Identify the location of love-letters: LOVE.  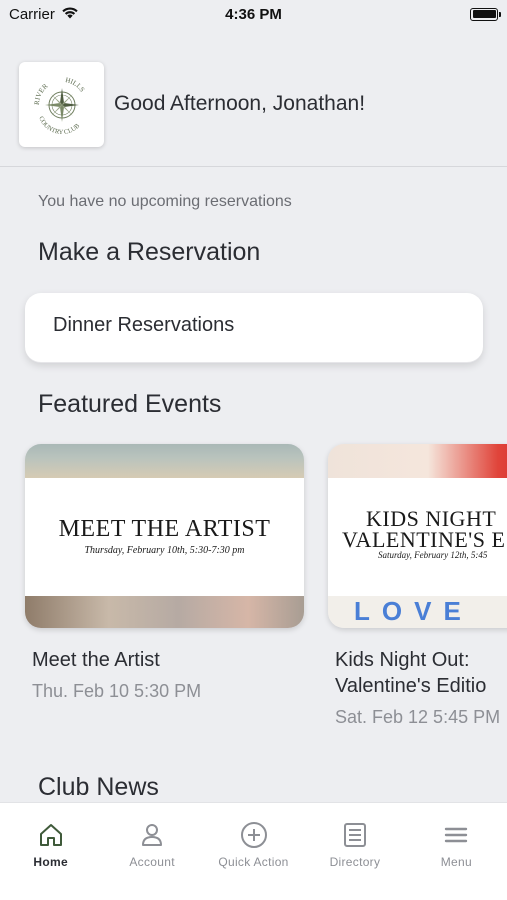
(413, 611).